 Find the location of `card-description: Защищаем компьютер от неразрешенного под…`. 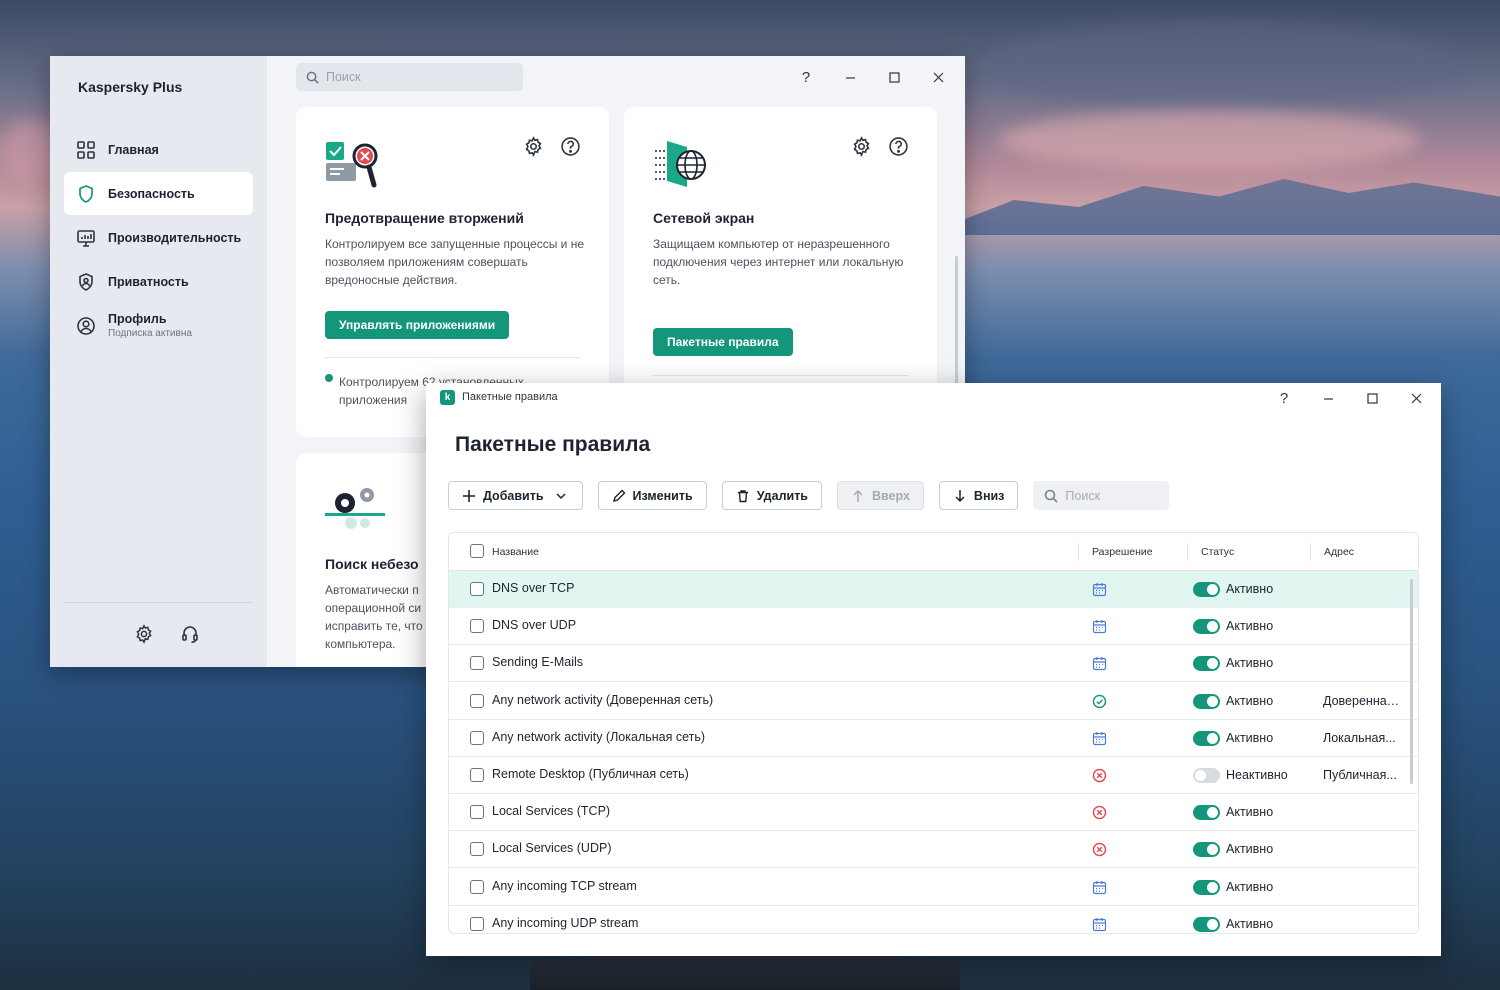

card-description: Защищаем компьютер от неразрешенного под… is located at coordinates (778, 262).